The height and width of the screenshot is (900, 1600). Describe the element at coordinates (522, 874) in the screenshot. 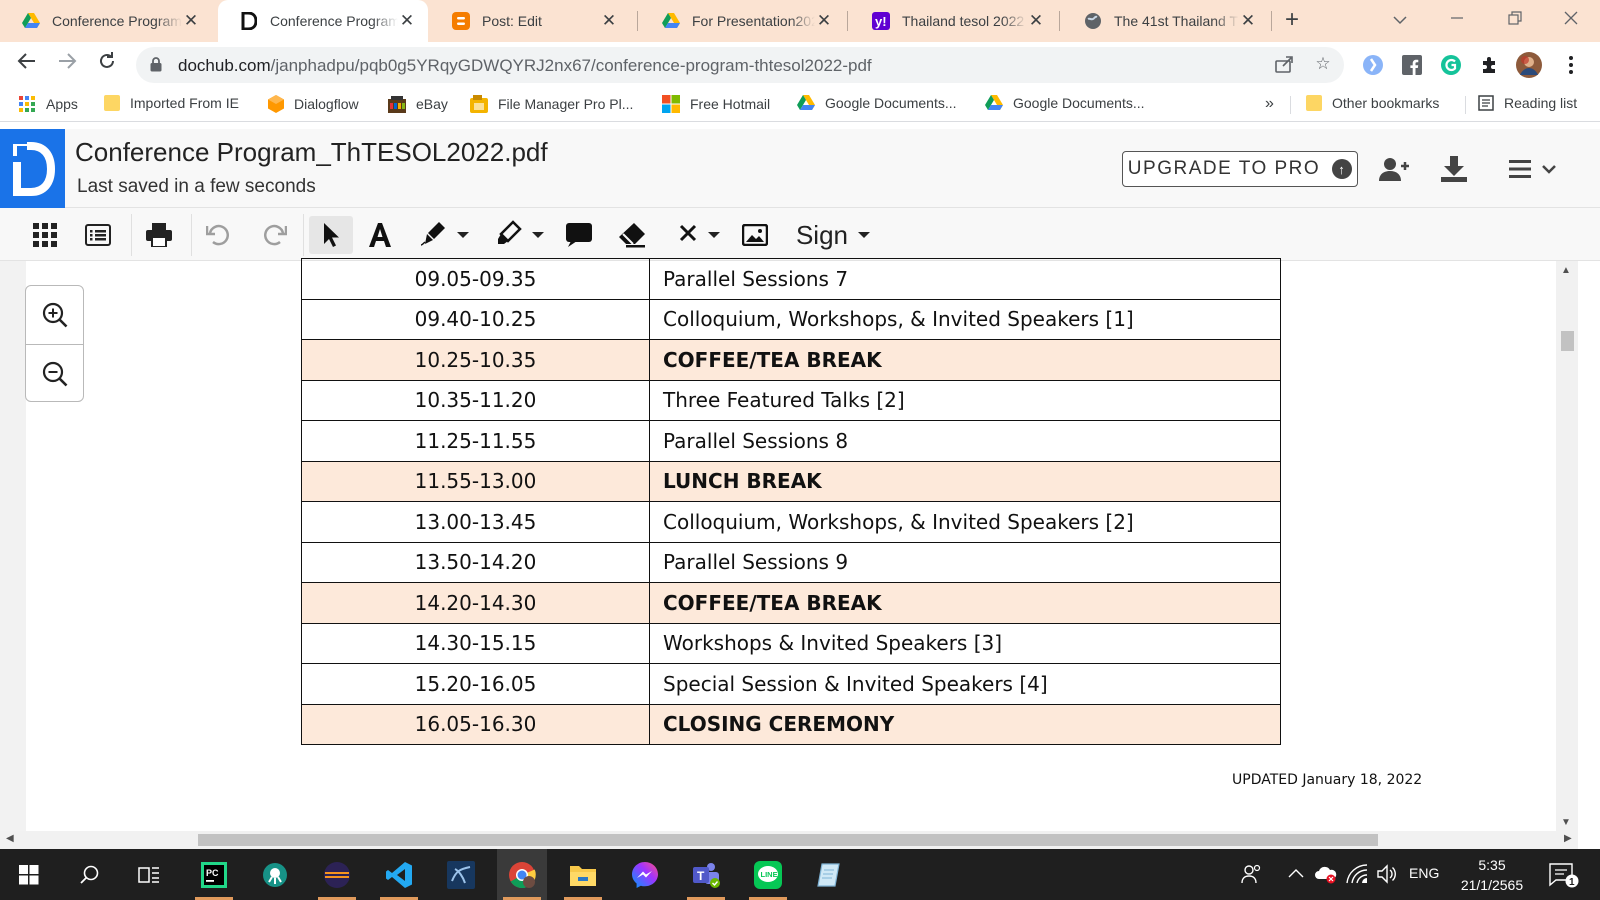

I see `chrome-icon` at that location.